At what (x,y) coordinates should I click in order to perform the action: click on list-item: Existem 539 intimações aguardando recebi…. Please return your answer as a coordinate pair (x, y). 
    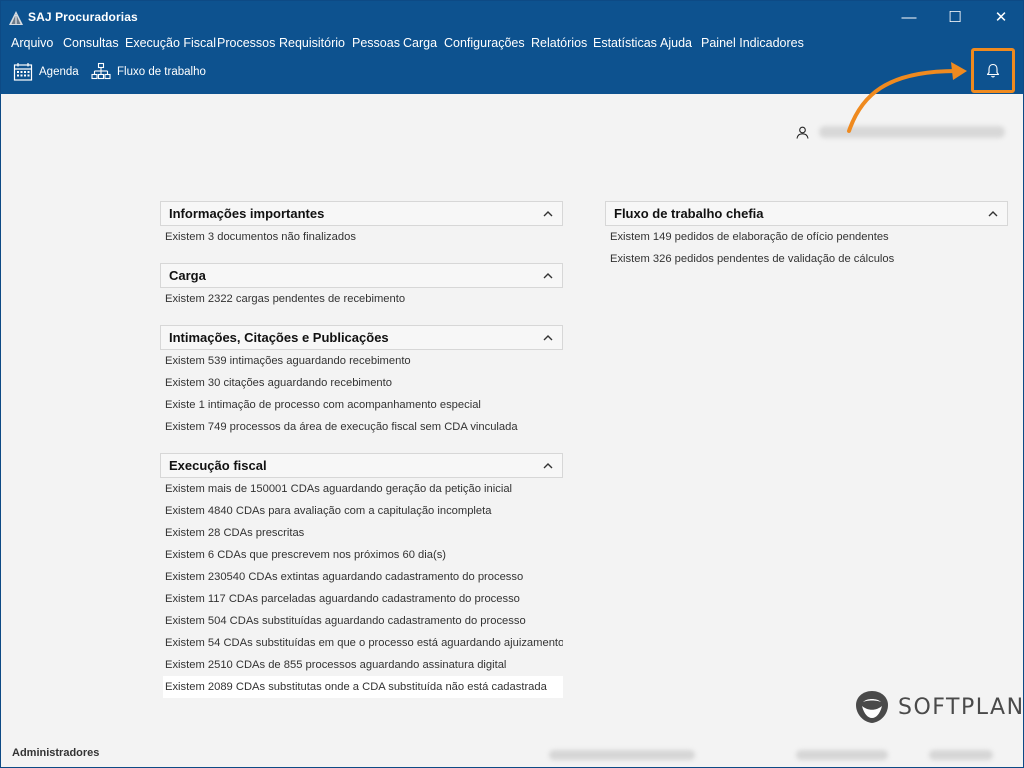
    Looking at the image, I should click on (361, 361).